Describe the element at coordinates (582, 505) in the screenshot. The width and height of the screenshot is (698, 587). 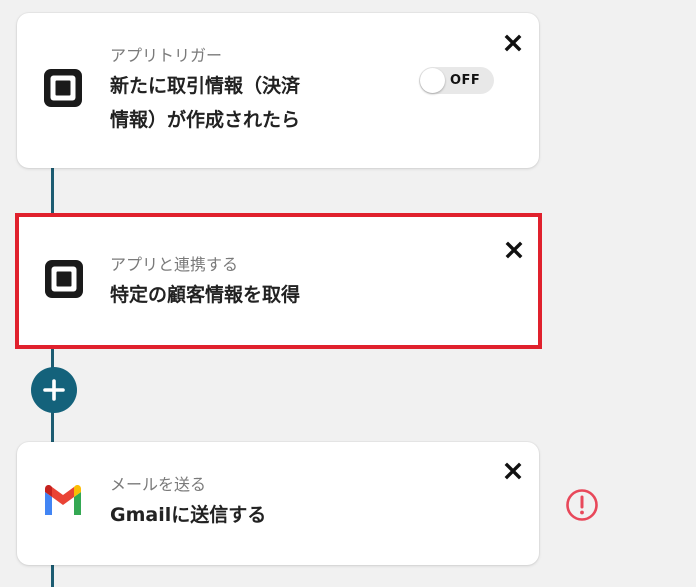
I see `exclamation-circle-icon` at that location.